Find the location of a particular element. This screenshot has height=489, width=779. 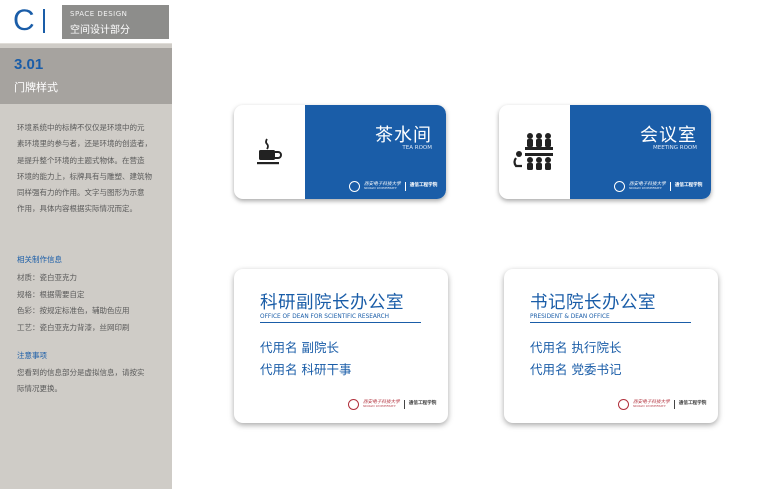

note-title: 注意事项 is located at coordinates (32, 355).